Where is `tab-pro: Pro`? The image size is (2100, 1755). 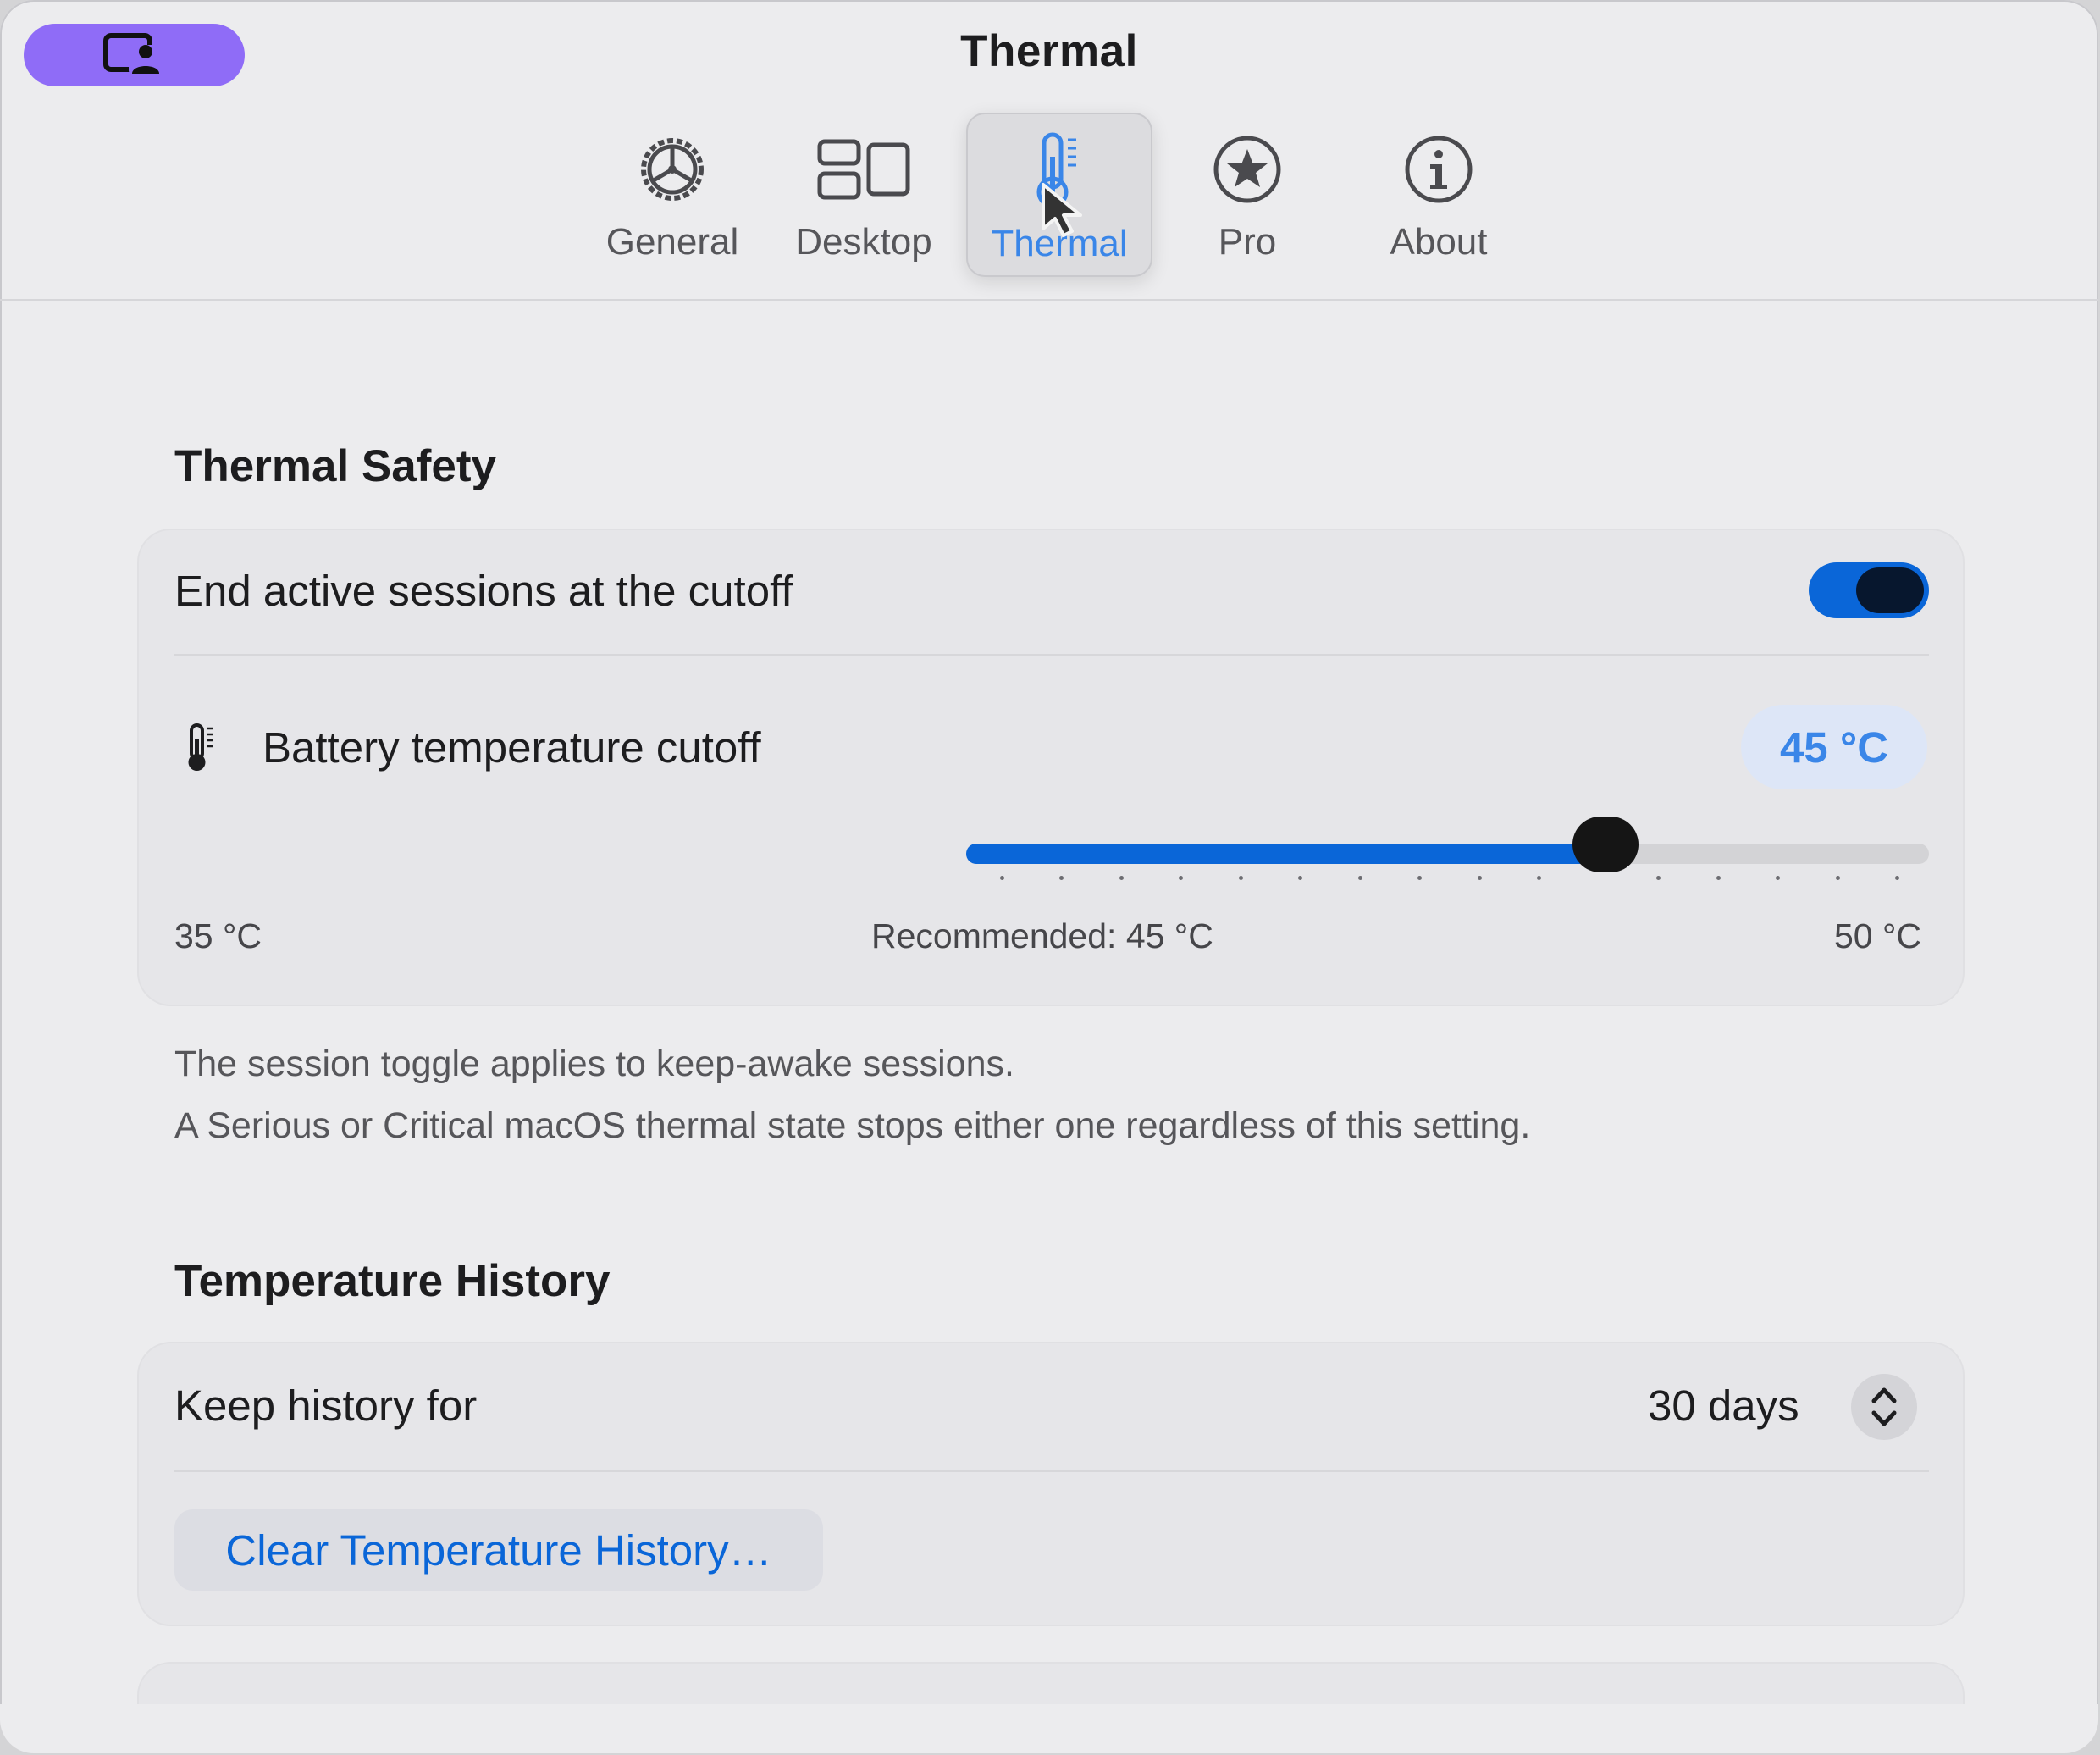 tab-pro: Pro is located at coordinates (1247, 194).